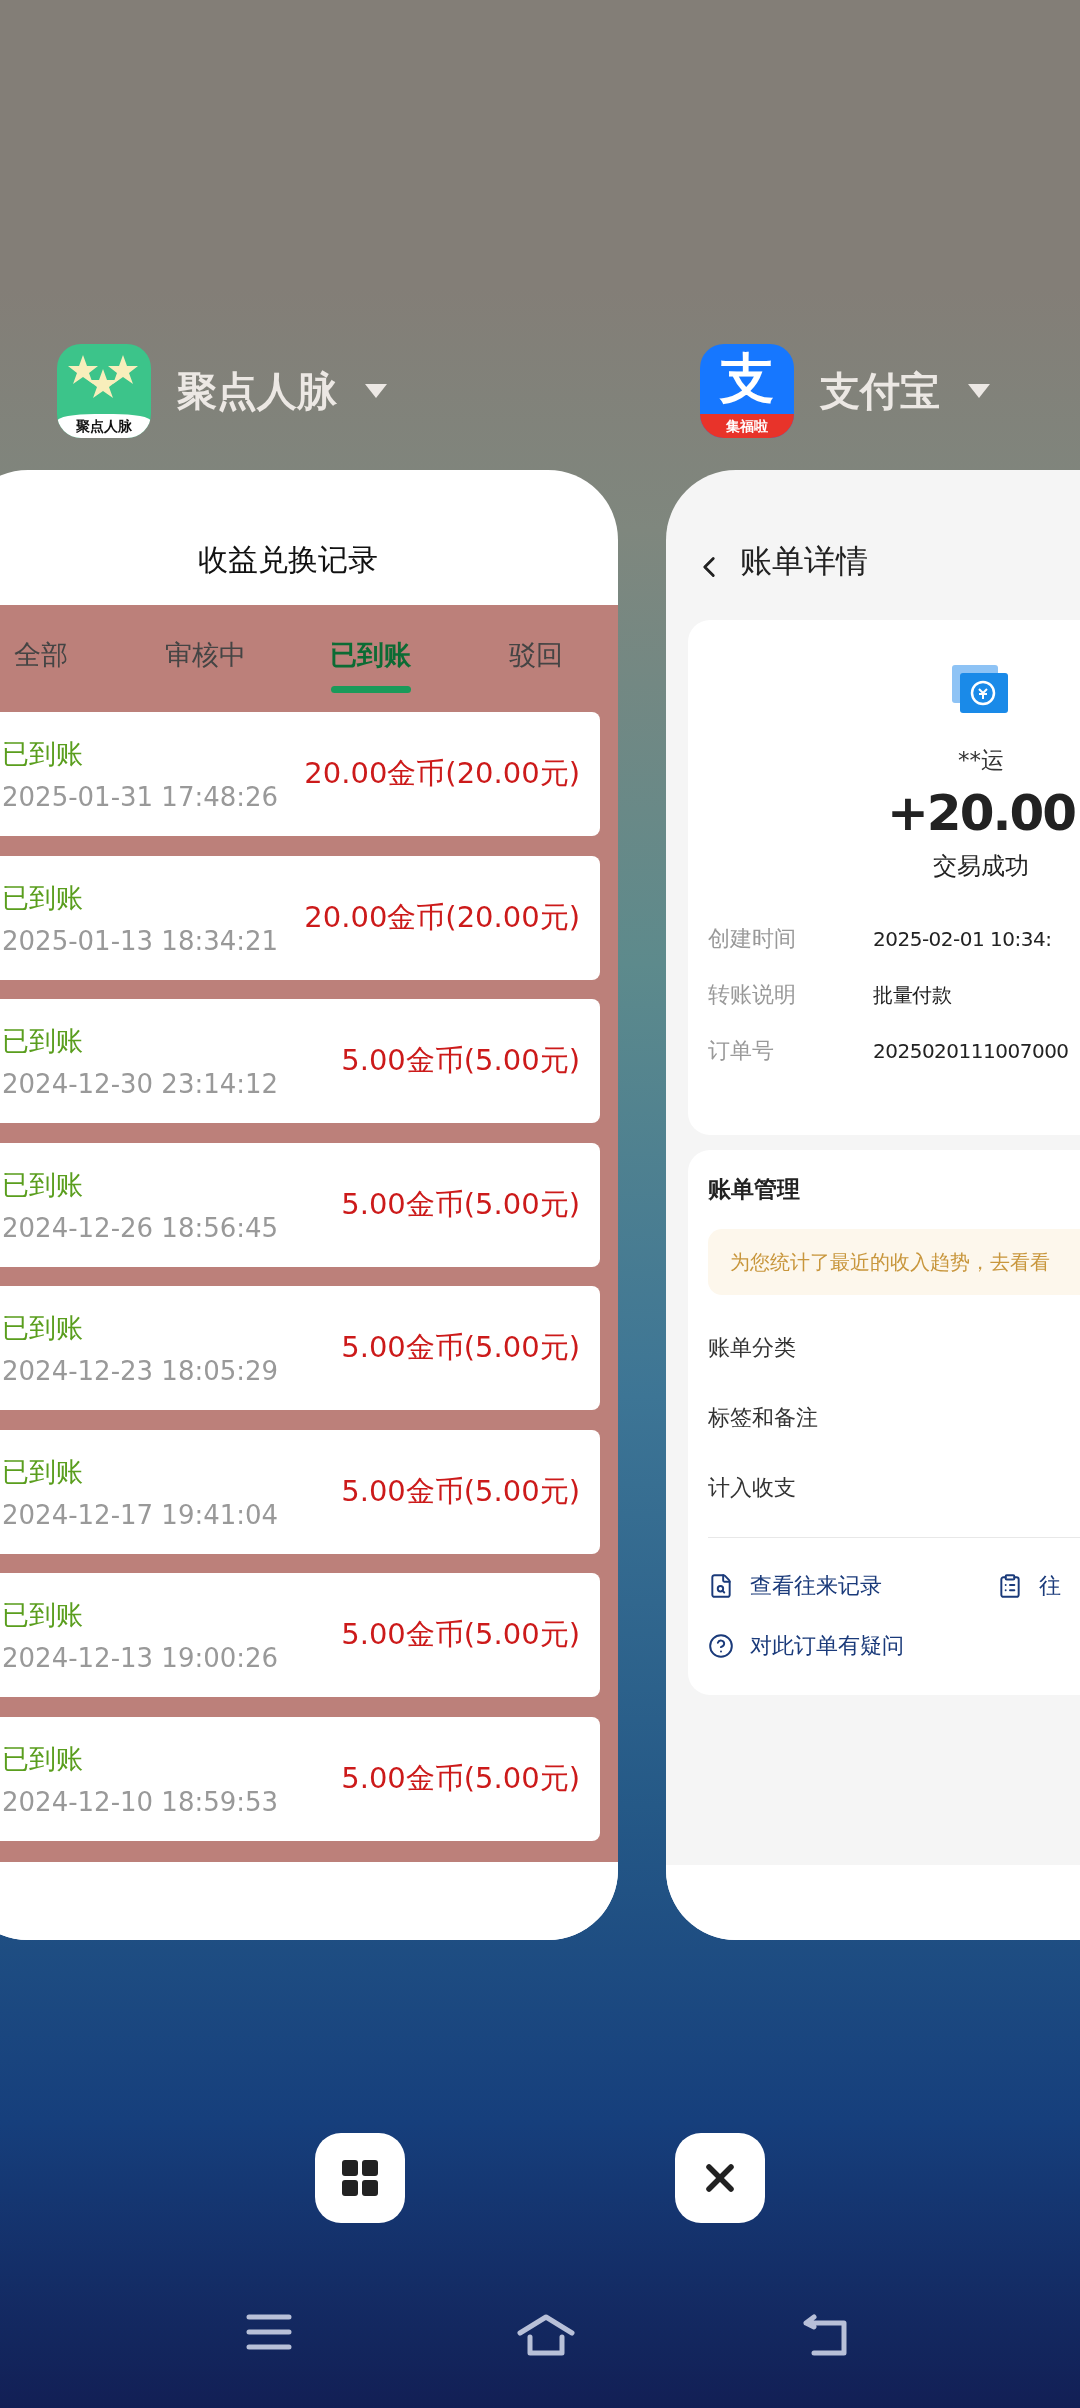 The width and height of the screenshot is (1080, 2408). What do you see at coordinates (269, 2332) in the screenshot?
I see `menu-icon` at bounding box center [269, 2332].